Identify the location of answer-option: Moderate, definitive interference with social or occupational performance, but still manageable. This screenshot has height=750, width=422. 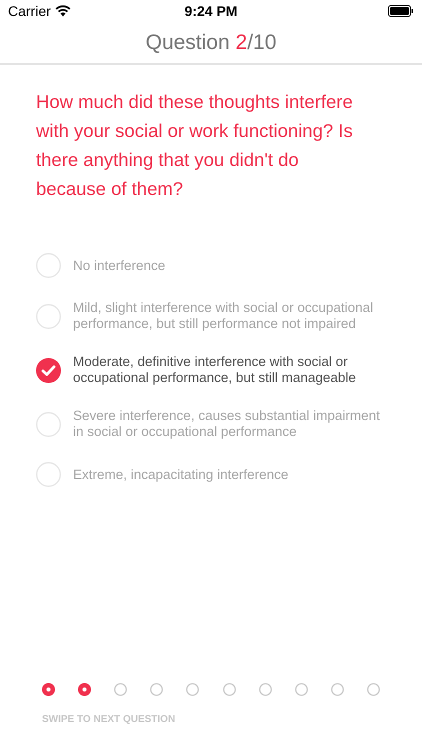
(211, 370).